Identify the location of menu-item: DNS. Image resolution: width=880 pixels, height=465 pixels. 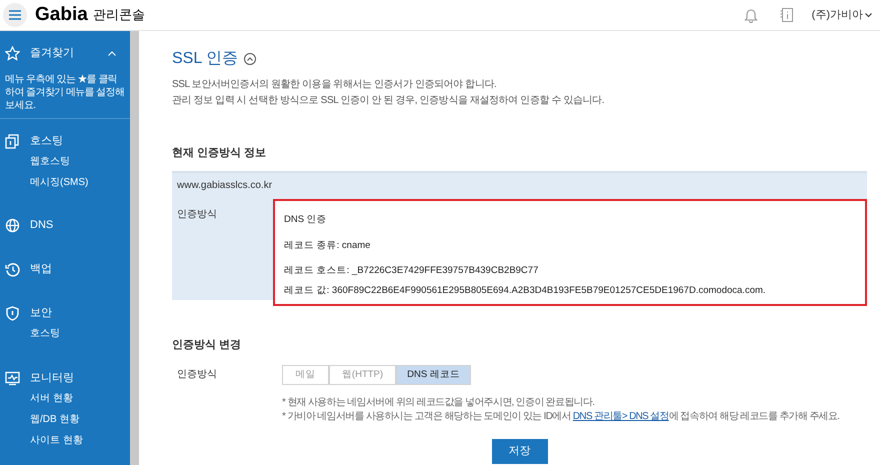
(42, 225).